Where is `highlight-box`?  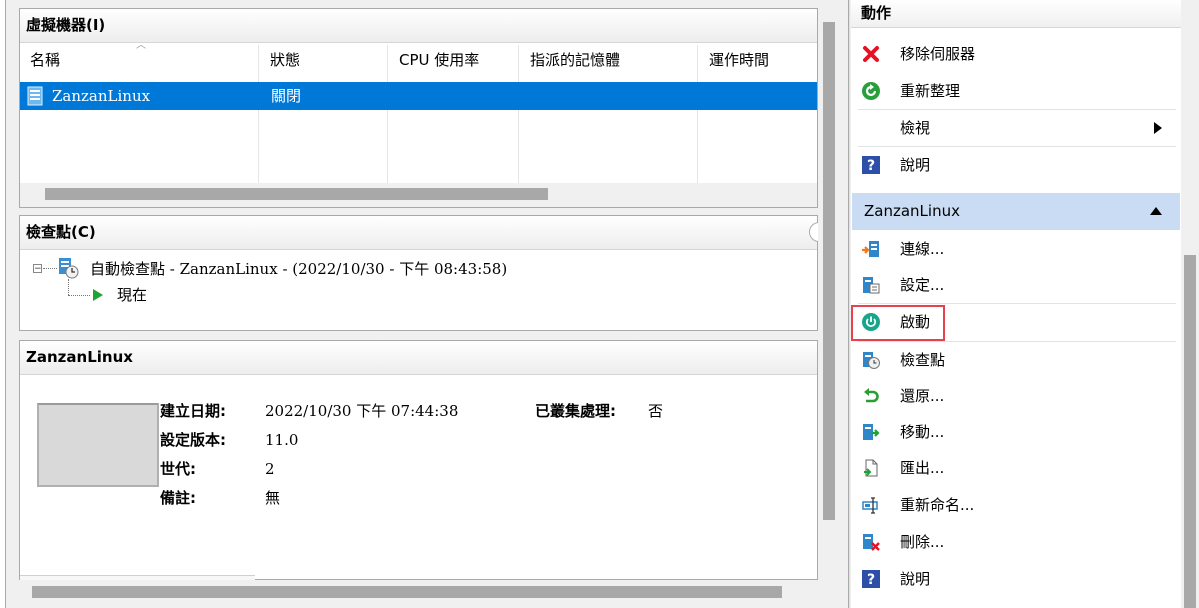 highlight-box is located at coordinates (898, 323).